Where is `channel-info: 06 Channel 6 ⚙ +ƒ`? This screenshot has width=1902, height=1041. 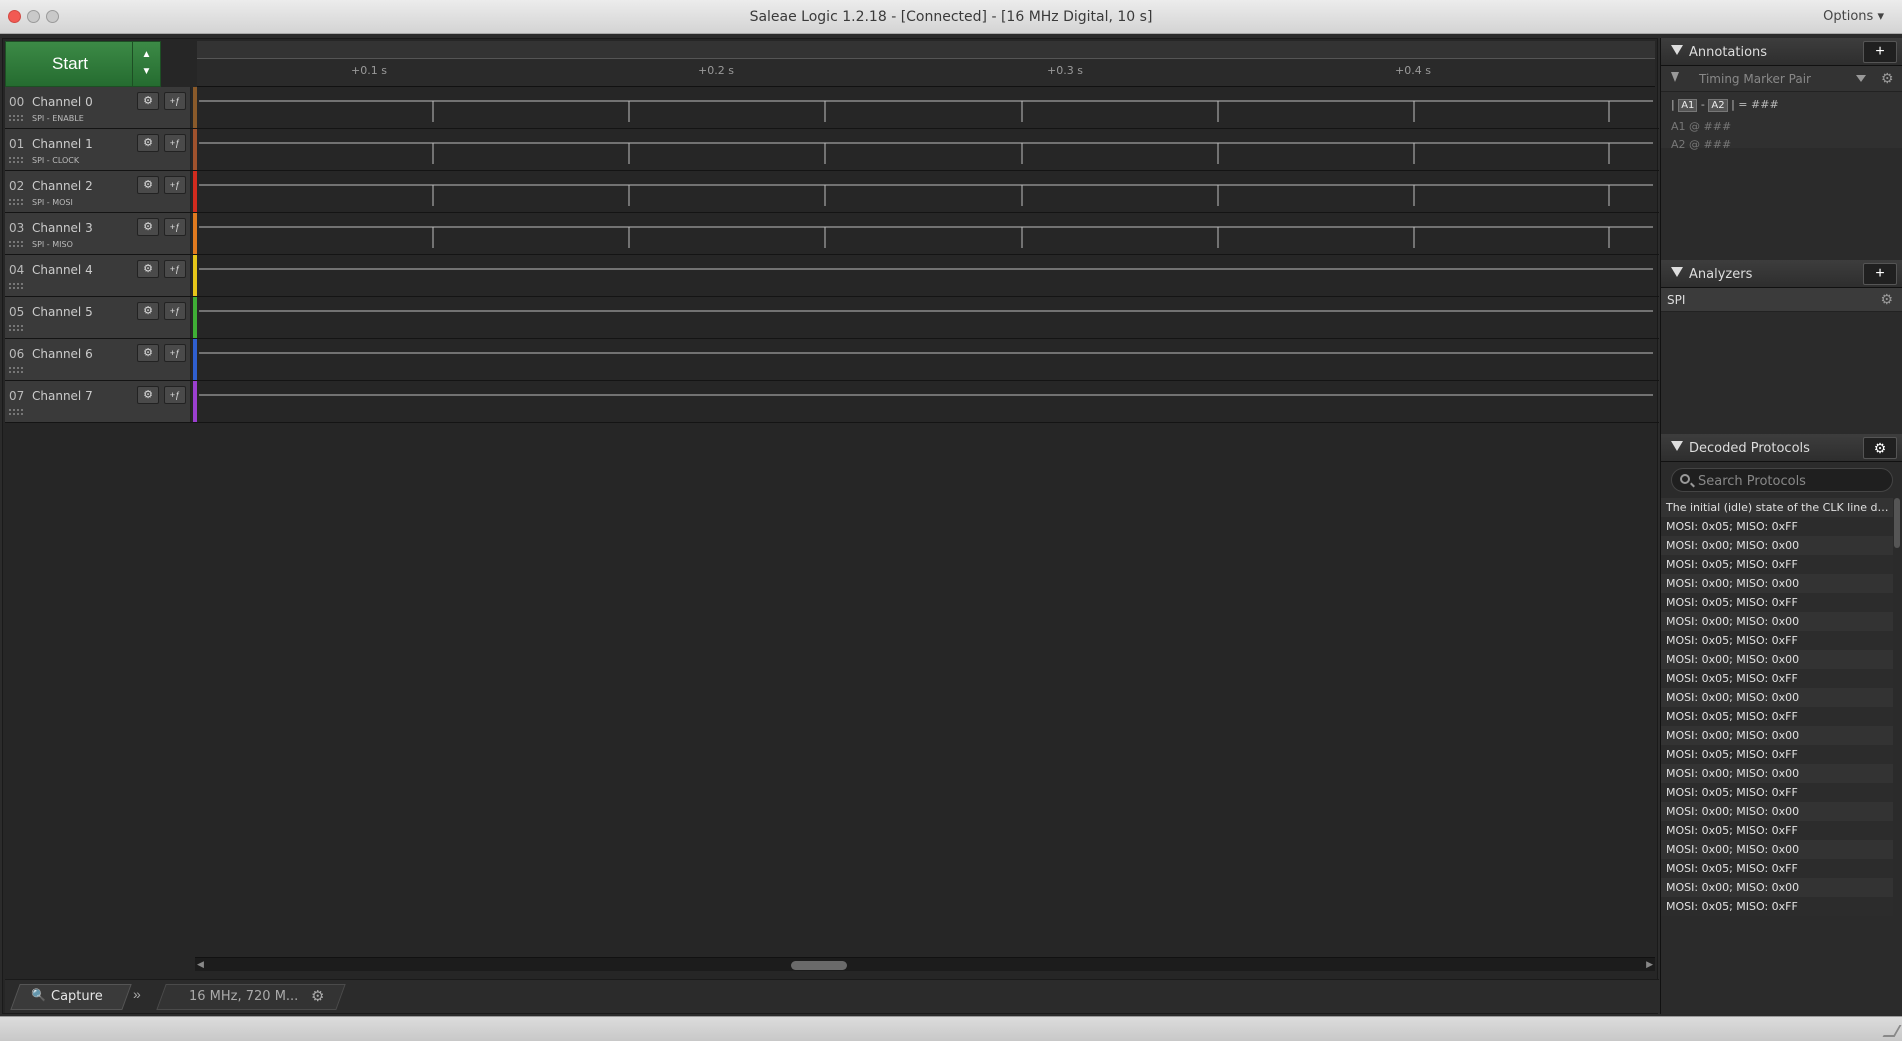 channel-info: 06 Channel 6 ⚙ +ƒ is located at coordinates (98, 359).